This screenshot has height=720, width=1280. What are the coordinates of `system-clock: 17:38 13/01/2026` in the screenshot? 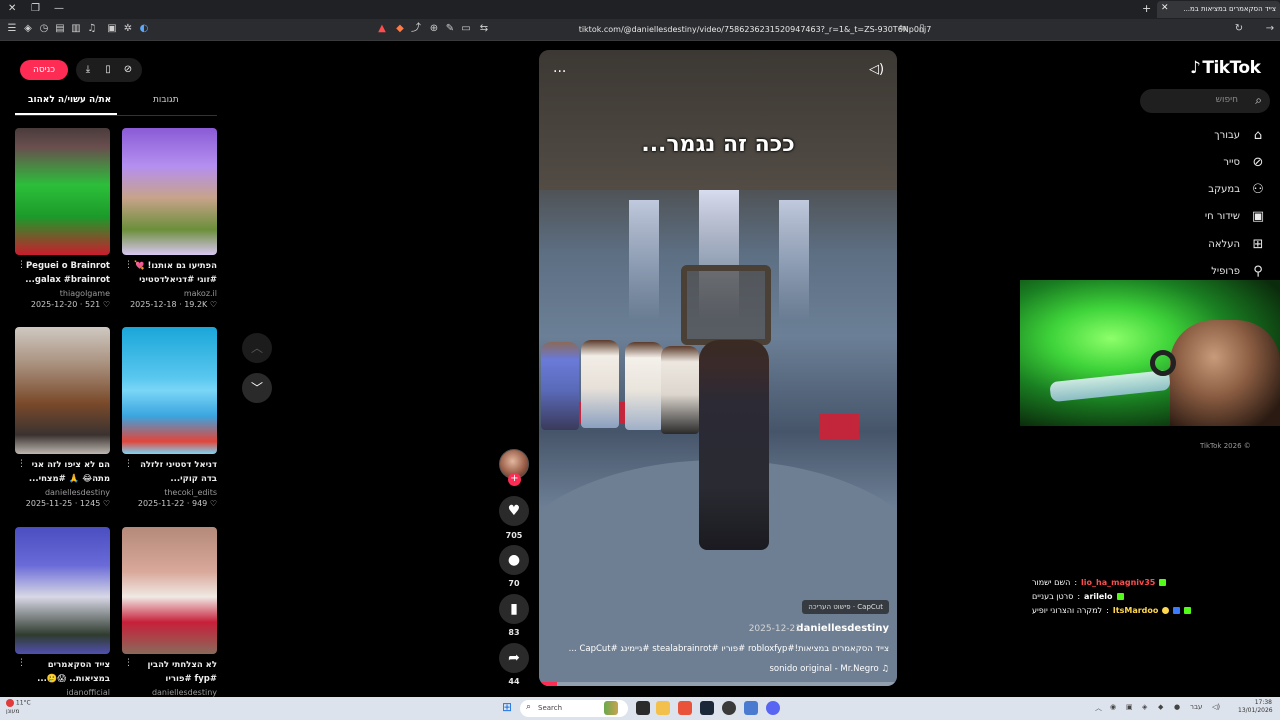 It's located at (1255, 707).